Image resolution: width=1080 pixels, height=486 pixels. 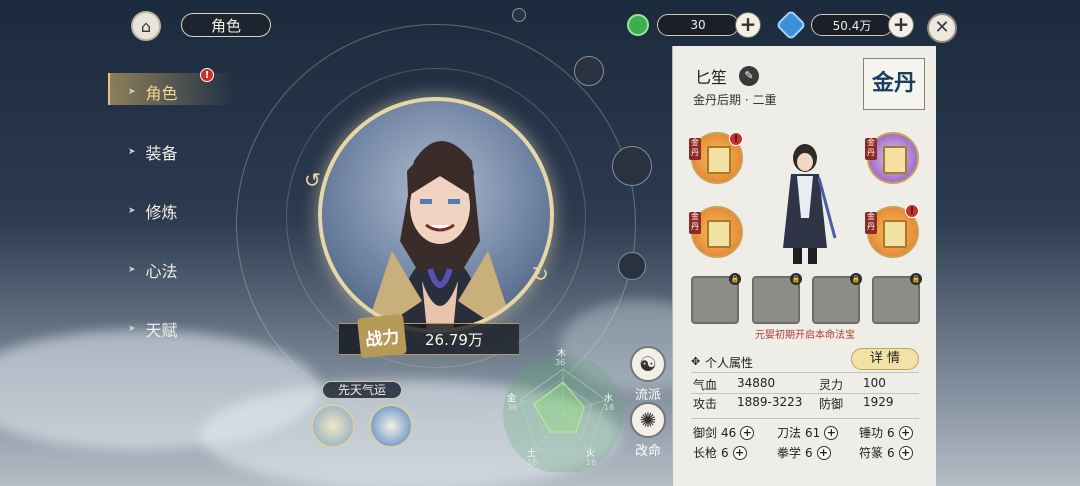 I want to click on menu-item-label: 角色, so click(x=161, y=93).